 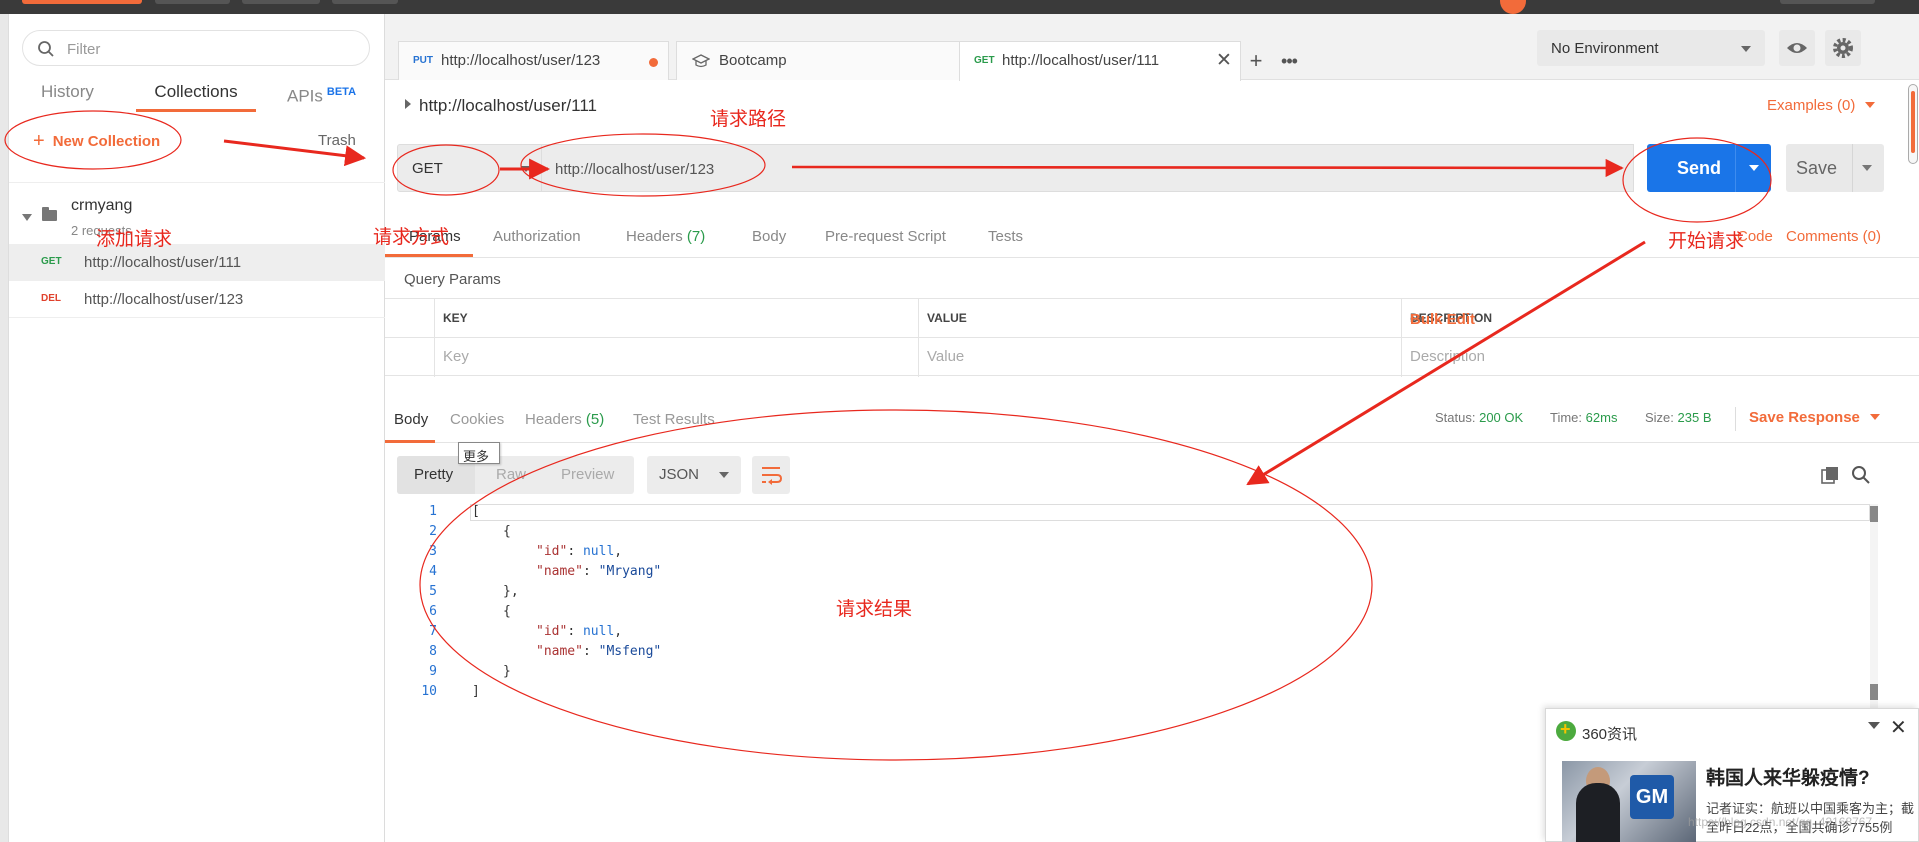 I want to click on key-input: Key, so click(x=676, y=357).